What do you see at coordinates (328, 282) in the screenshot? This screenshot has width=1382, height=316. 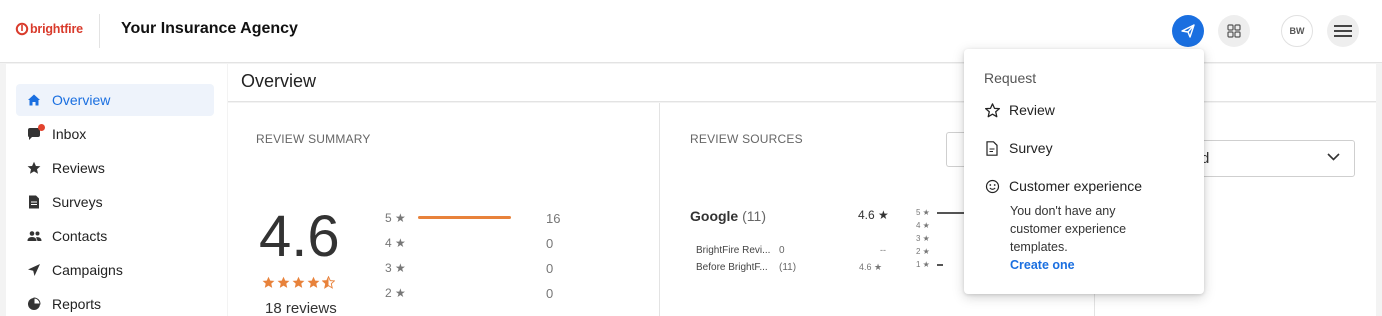 I see `star-half-icon` at bounding box center [328, 282].